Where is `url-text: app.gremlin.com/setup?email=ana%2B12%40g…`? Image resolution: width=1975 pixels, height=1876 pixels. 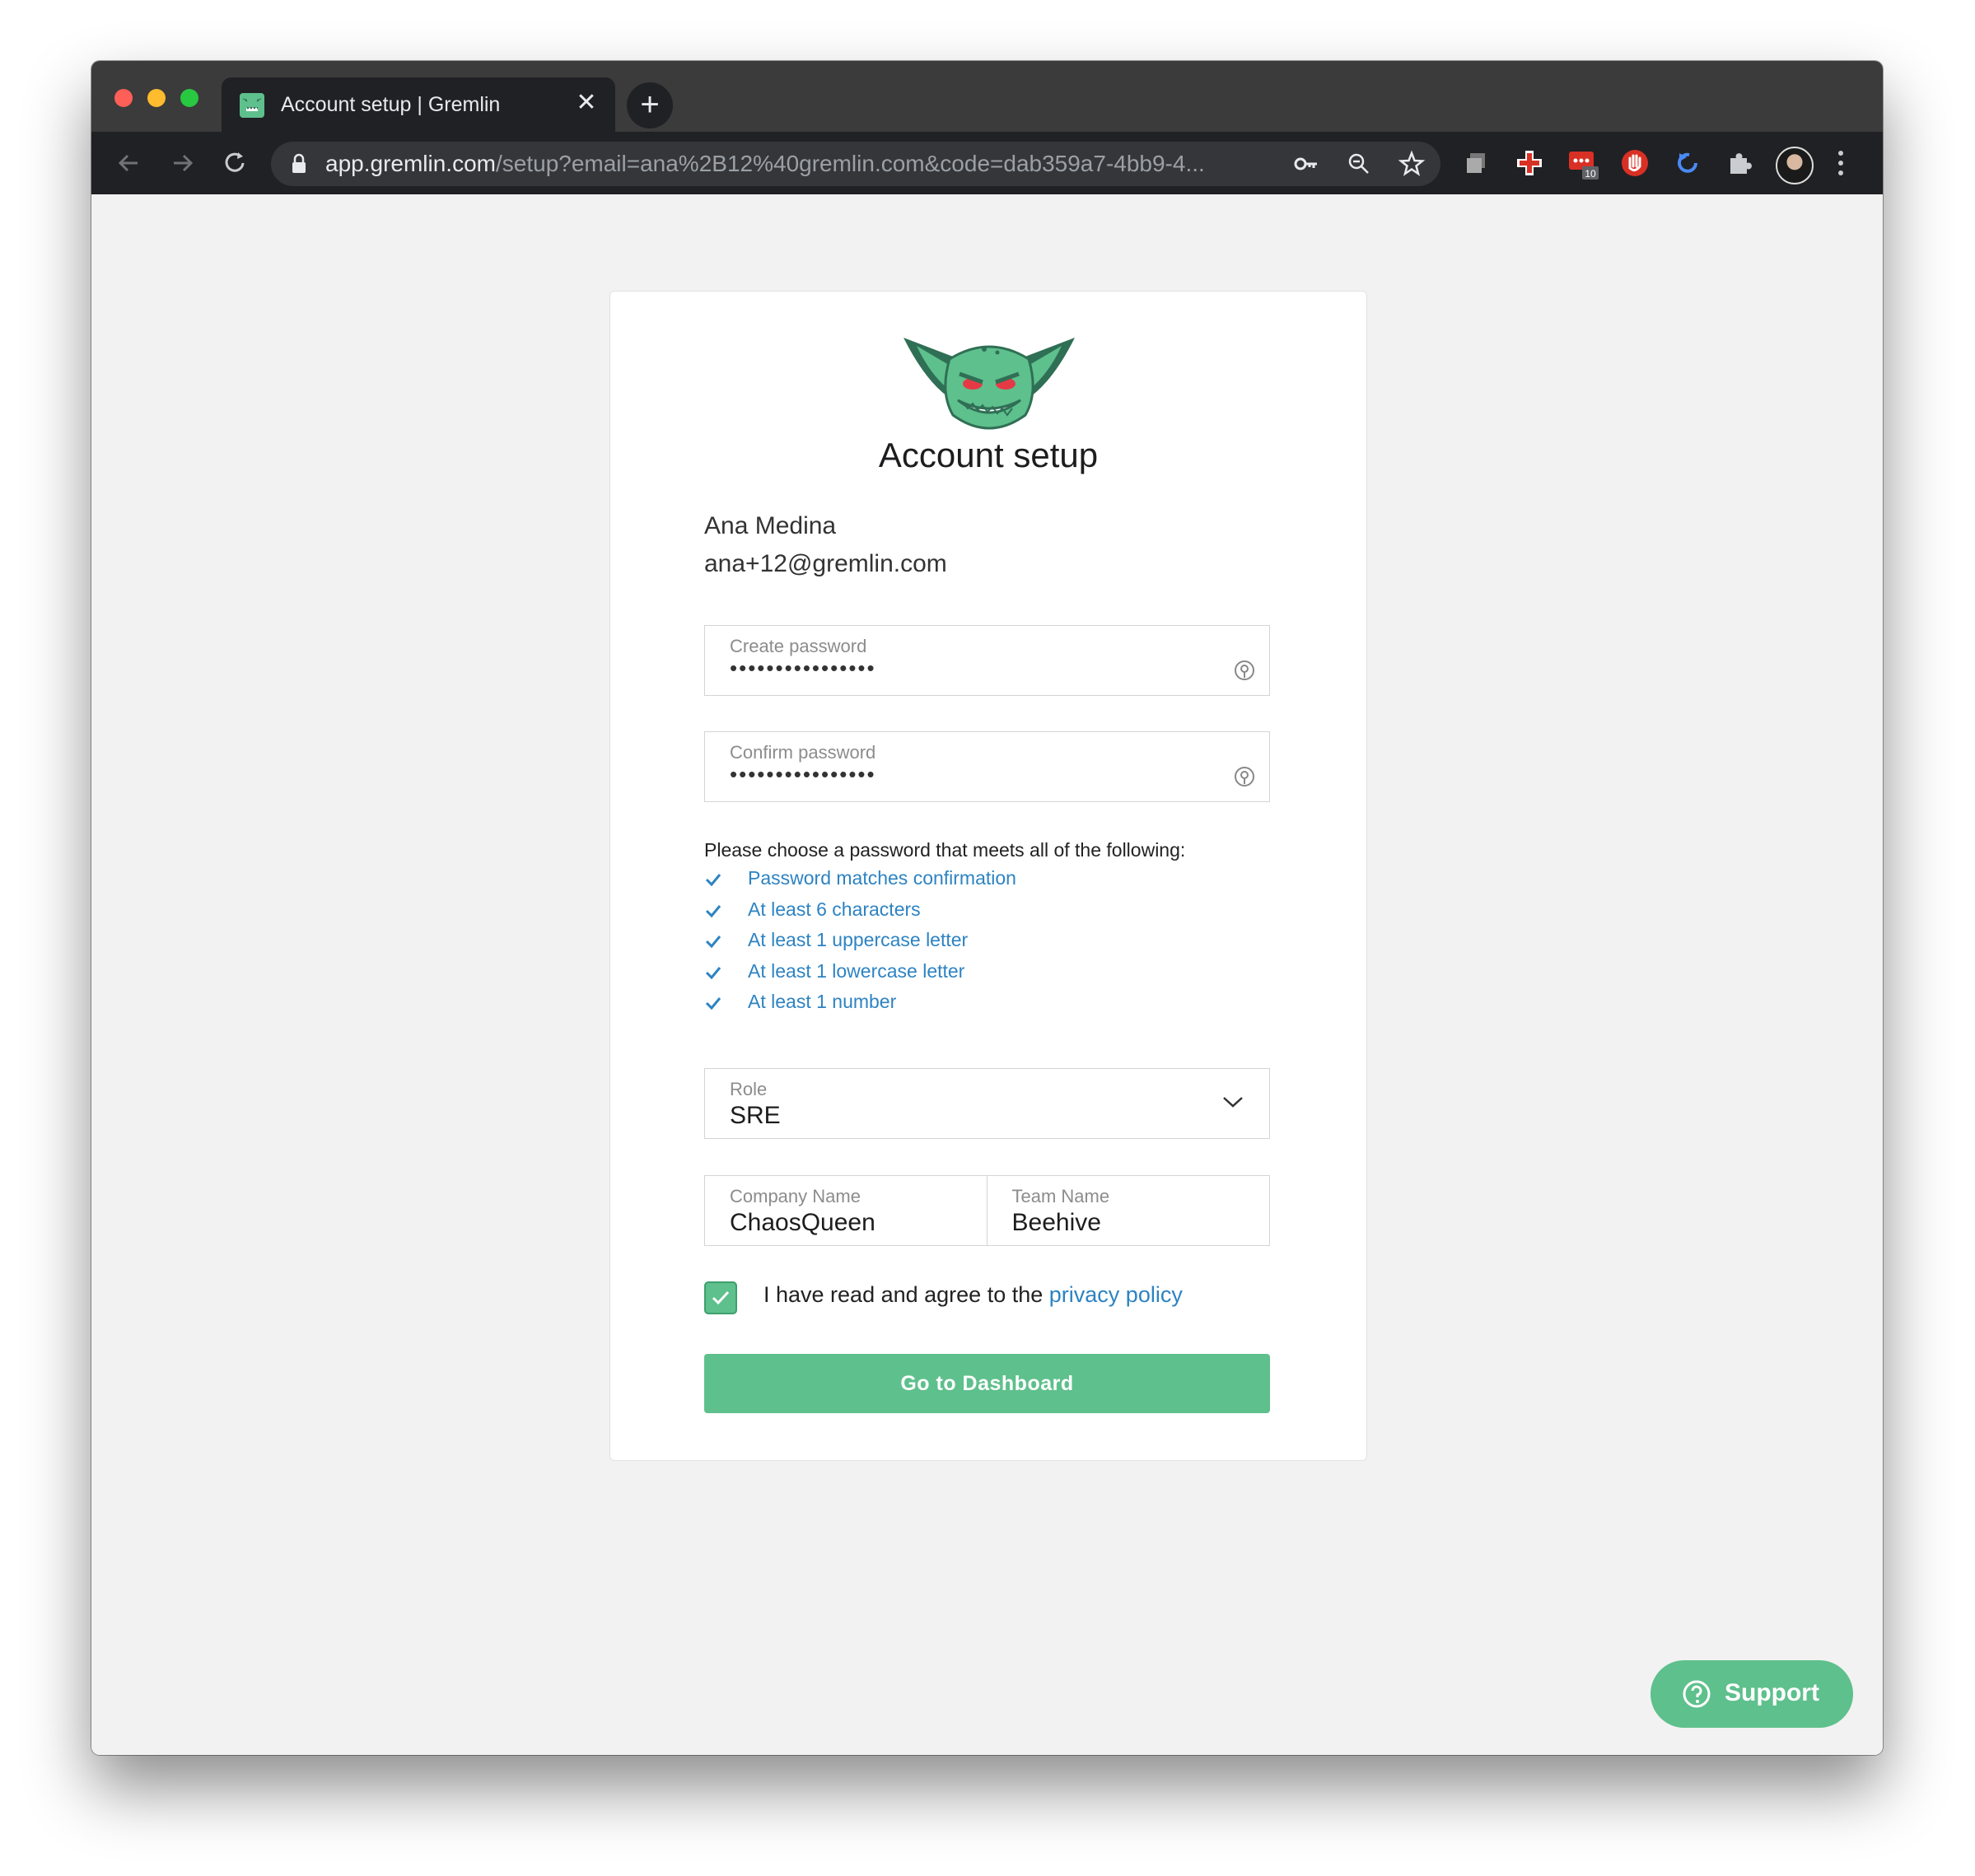
url-text: app.gremlin.com/setup?email=ana%2B12%40g… is located at coordinates (765, 163).